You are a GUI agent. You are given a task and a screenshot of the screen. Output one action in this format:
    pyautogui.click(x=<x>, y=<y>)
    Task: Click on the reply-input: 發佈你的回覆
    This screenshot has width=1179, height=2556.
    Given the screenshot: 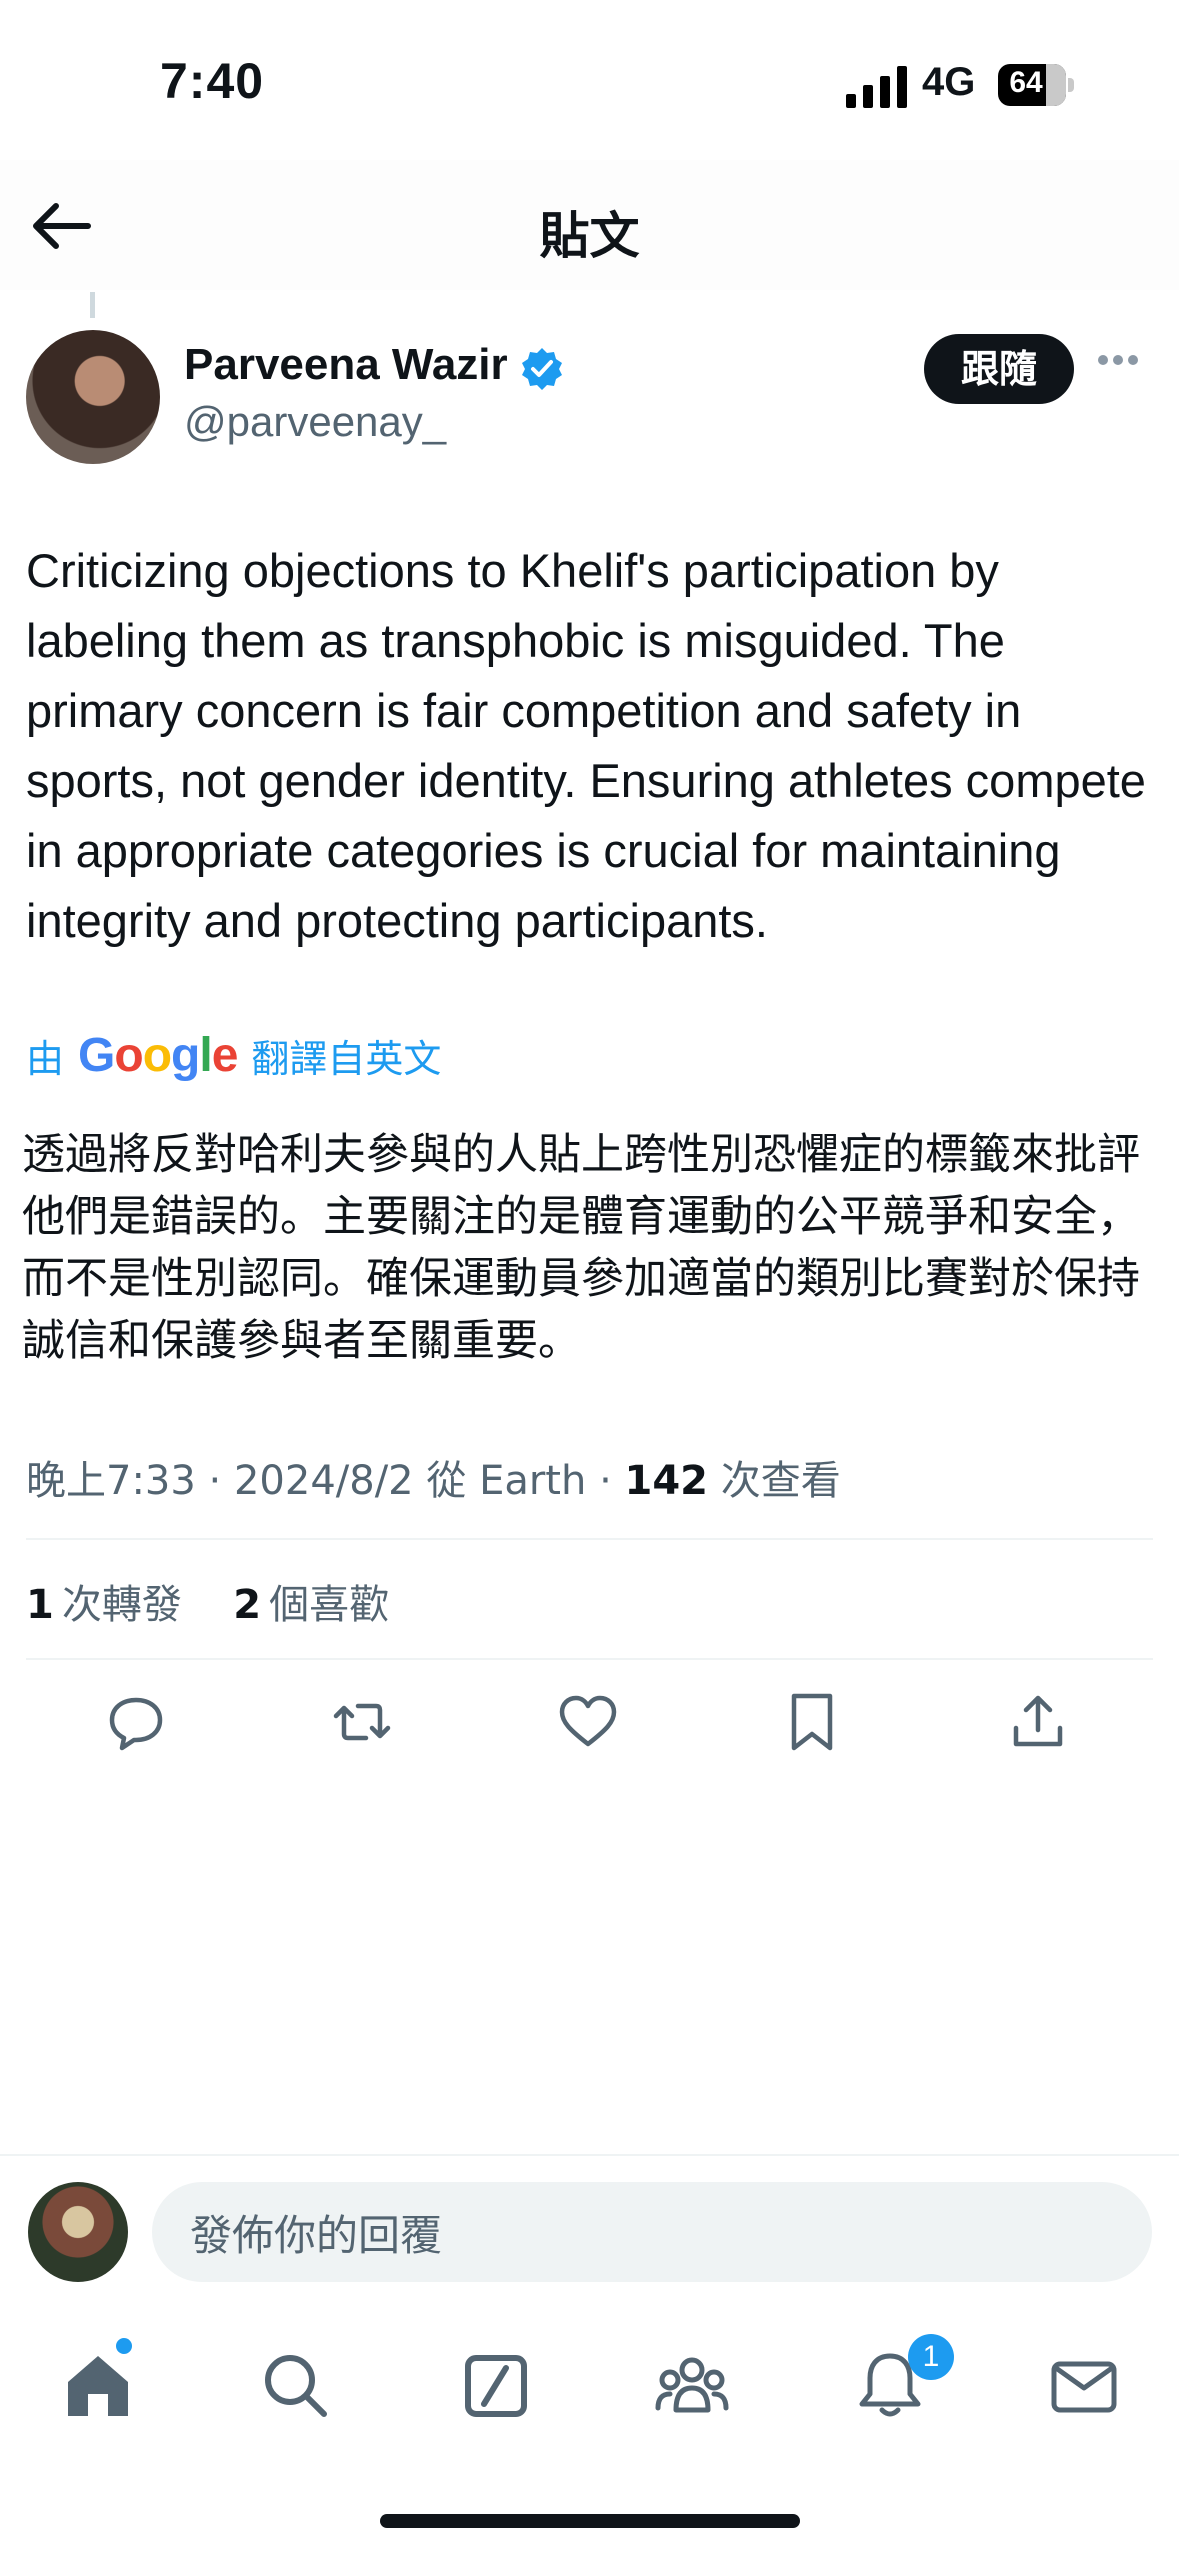 What is the action you would take?
    pyautogui.click(x=652, y=2232)
    